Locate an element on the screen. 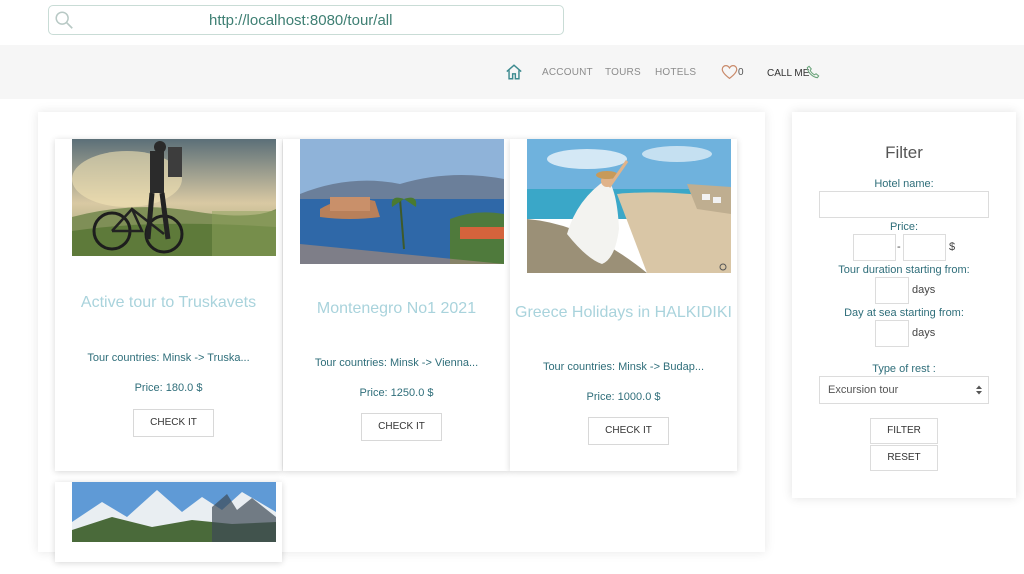  tour-title: Greece Holidays in HALKIDIKI is located at coordinates (623, 312).